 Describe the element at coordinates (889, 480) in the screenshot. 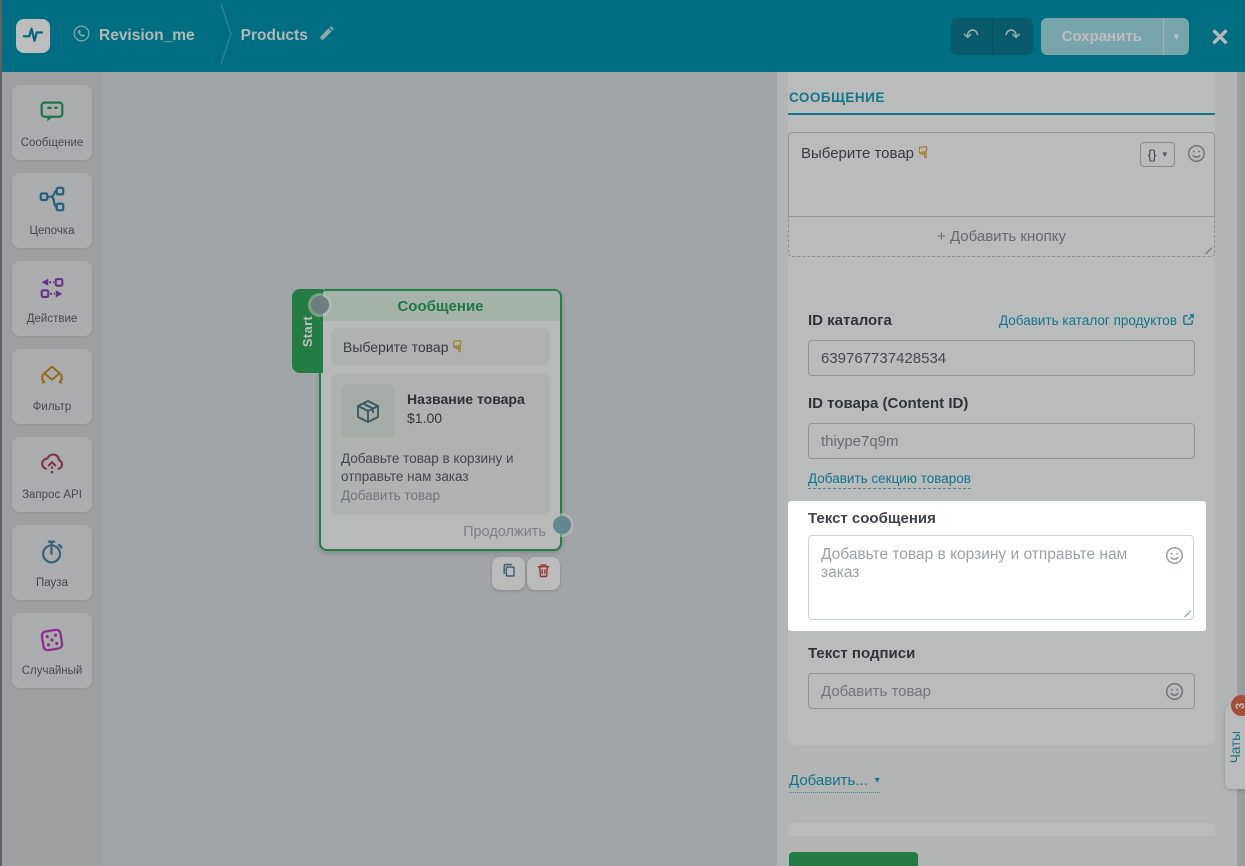

I see `add-products-section-link: Добавить секцию товаров` at that location.